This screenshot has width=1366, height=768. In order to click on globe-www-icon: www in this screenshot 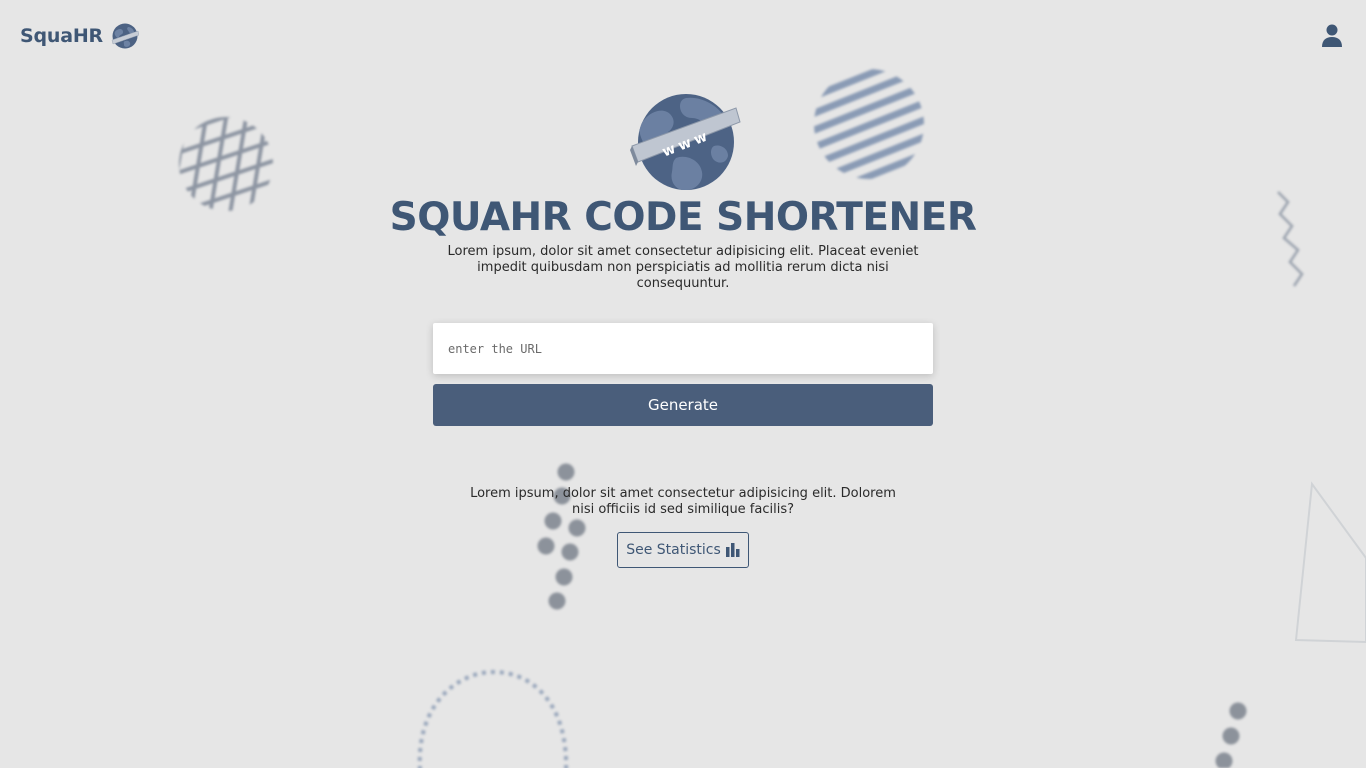, I will do `click(685, 142)`.